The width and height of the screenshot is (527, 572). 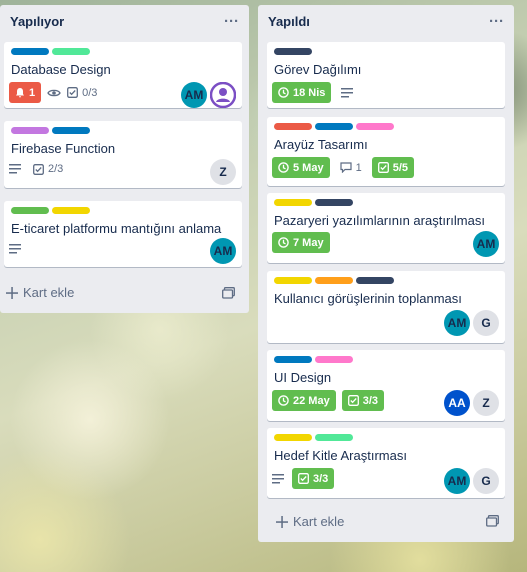 I want to click on card-title: Hedef Kitle Araştırması, so click(x=340, y=455).